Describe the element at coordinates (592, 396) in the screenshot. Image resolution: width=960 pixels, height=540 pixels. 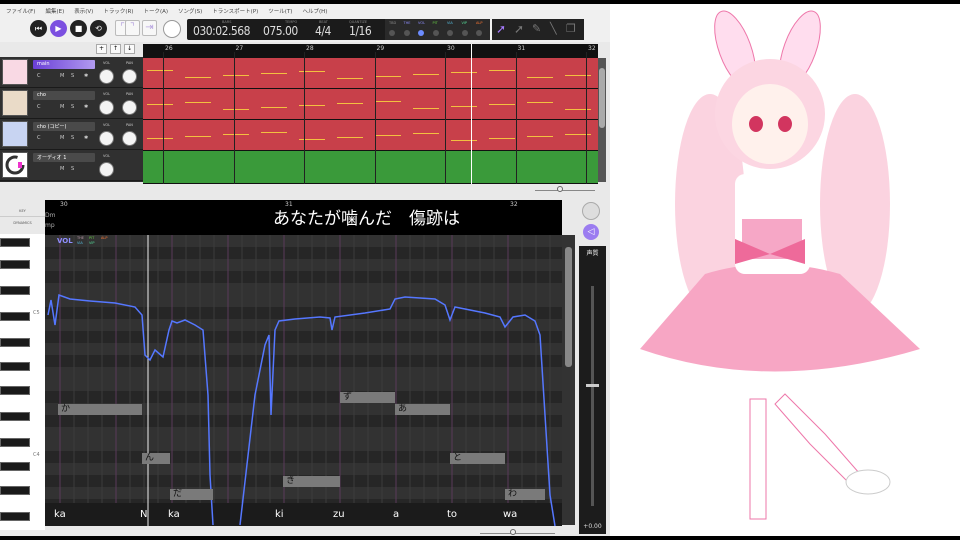
I see `voice-quality-slider` at that location.